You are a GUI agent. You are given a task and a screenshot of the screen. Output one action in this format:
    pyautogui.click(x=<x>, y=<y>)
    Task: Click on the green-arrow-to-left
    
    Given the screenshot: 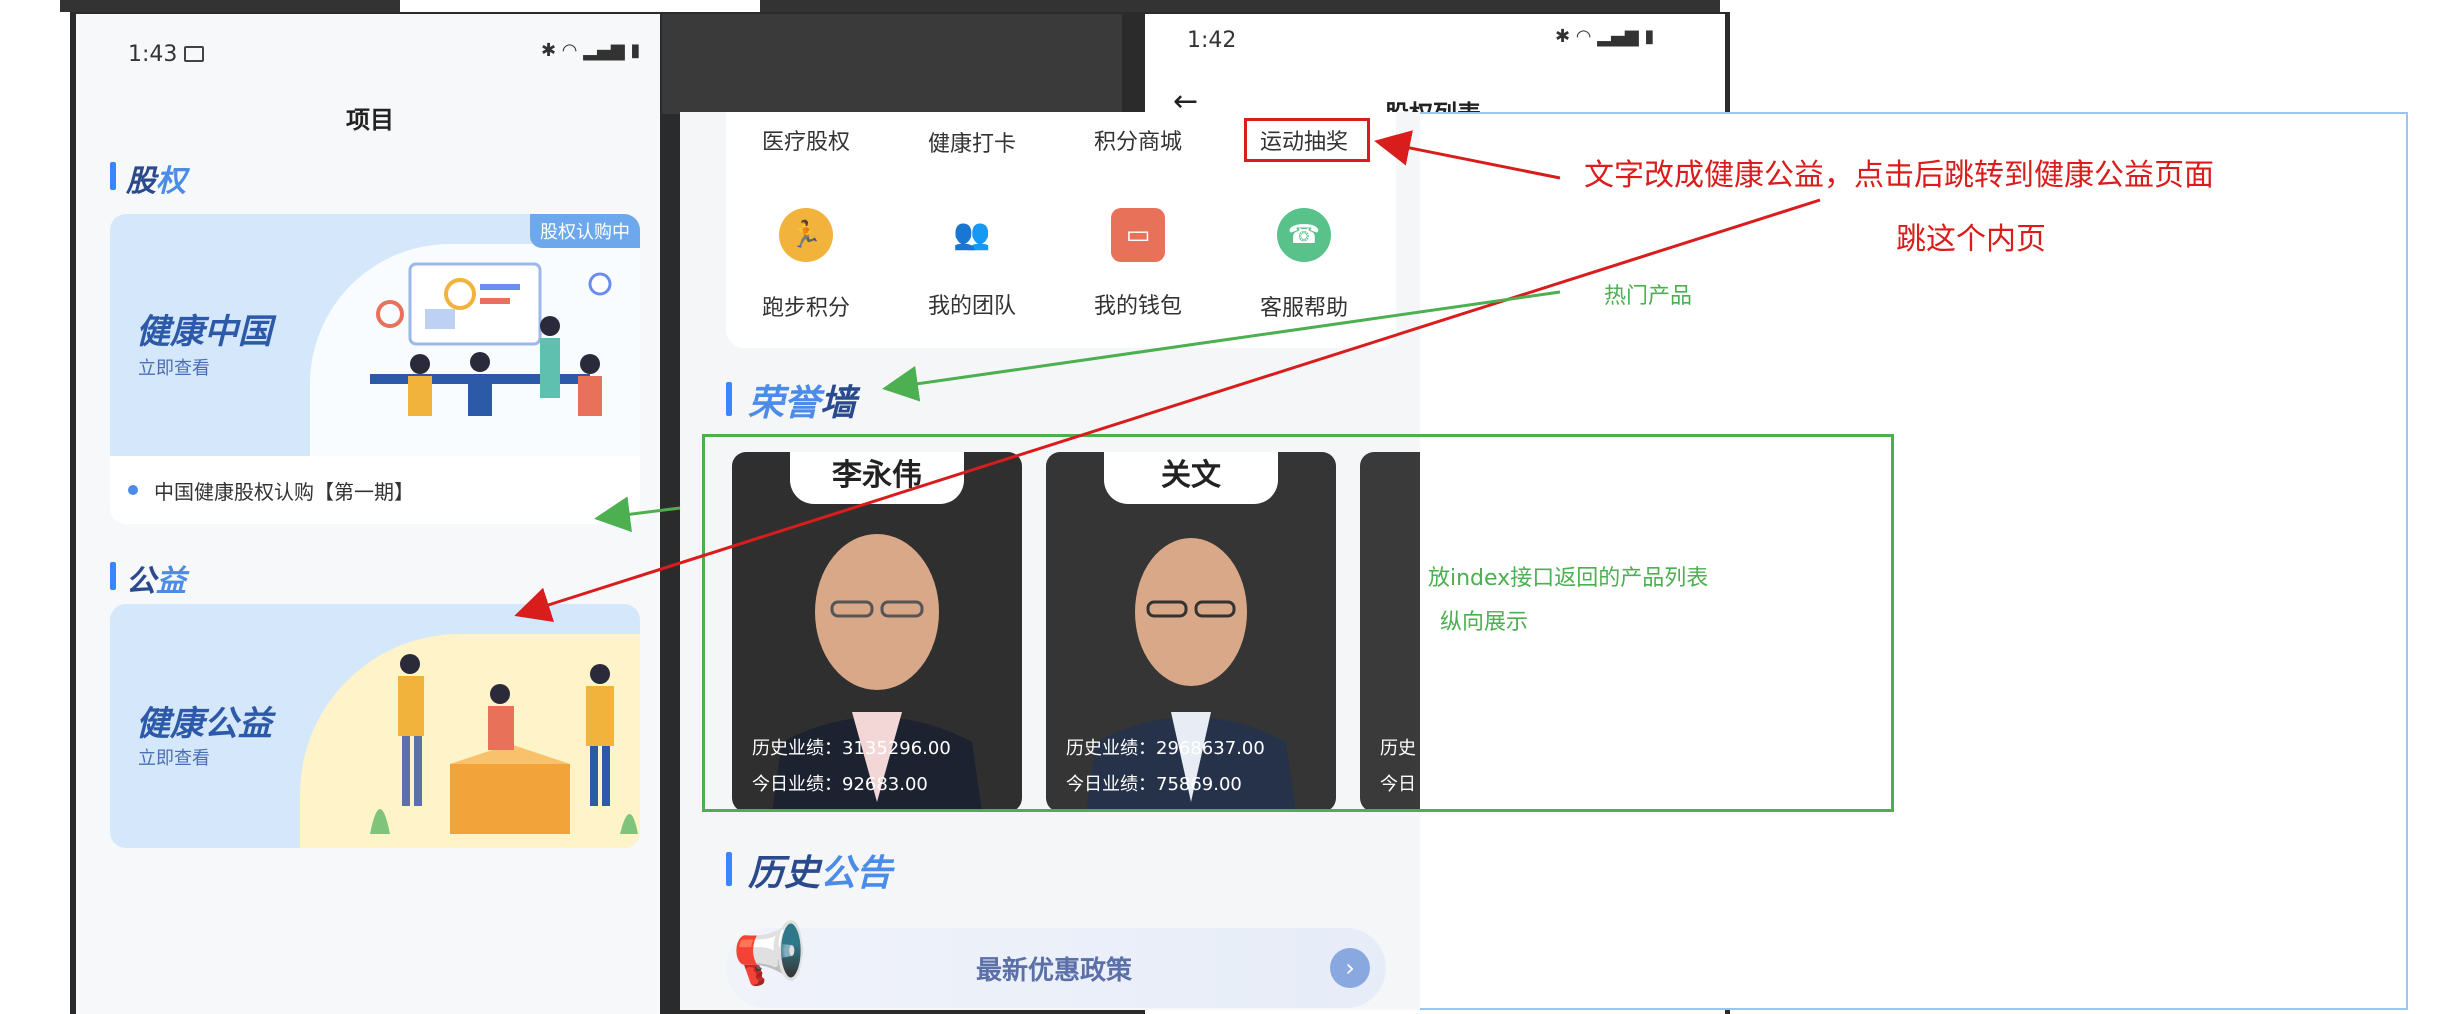 What is the action you would take?
    pyautogui.click(x=637, y=514)
    